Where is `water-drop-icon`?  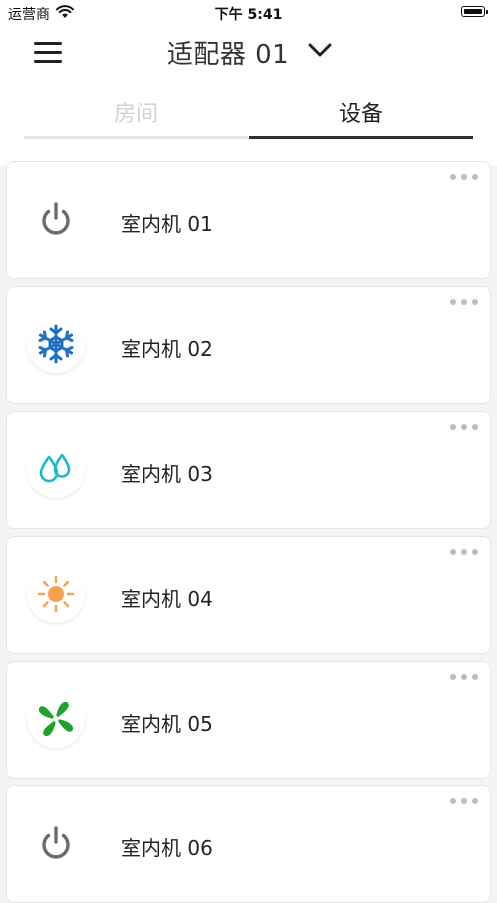
water-drop-icon is located at coordinates (56, 469).